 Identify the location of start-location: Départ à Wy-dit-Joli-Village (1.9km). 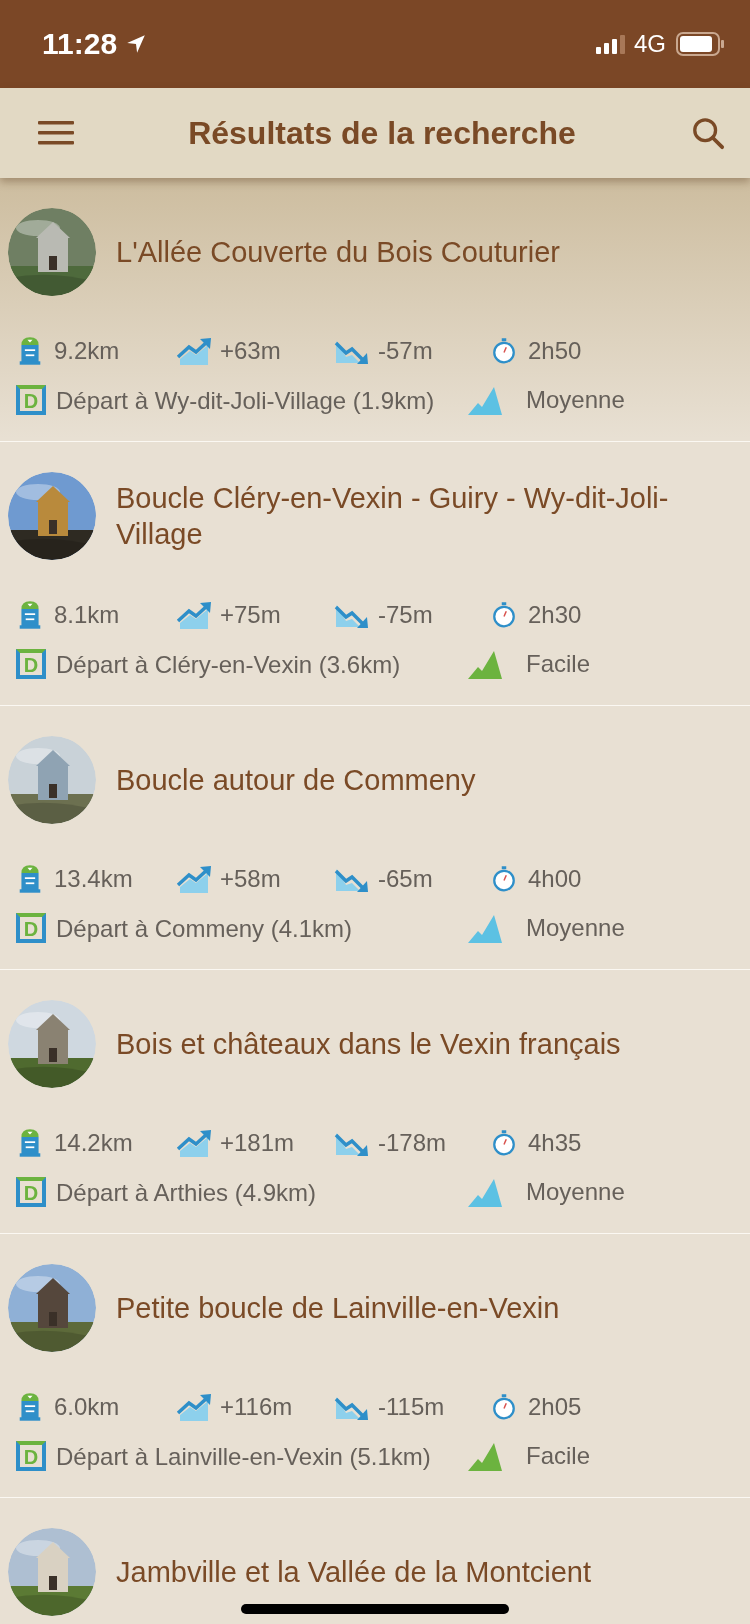
(246, 400).